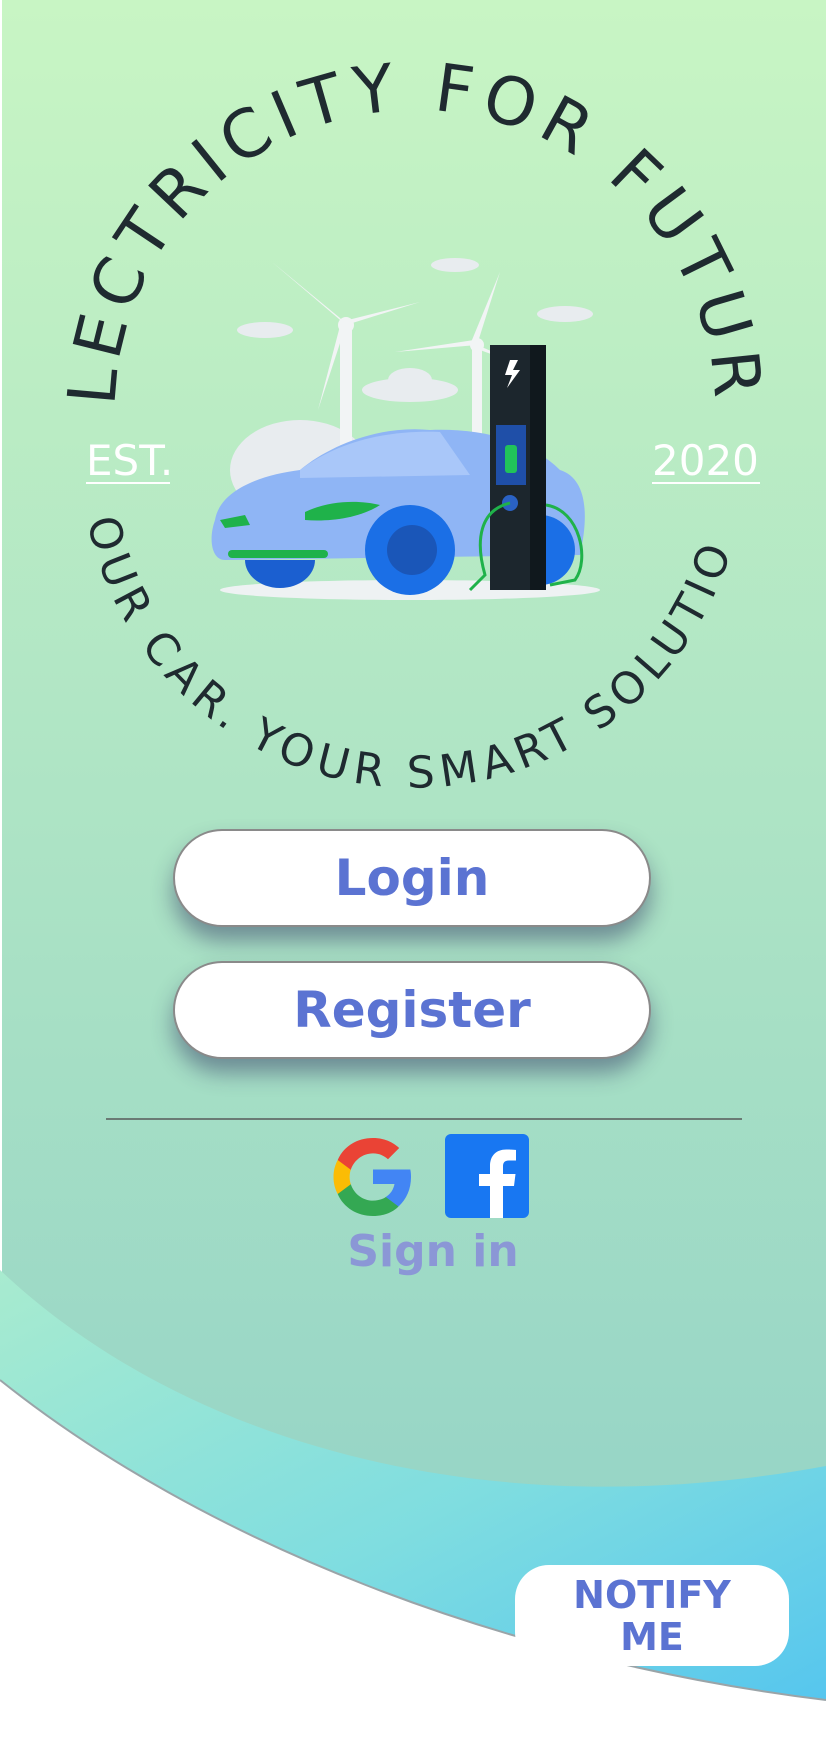  Describe the element at coordinates (652, 1594) in the screenshot. I see `notify-line-1: NOTIFY` at that location.